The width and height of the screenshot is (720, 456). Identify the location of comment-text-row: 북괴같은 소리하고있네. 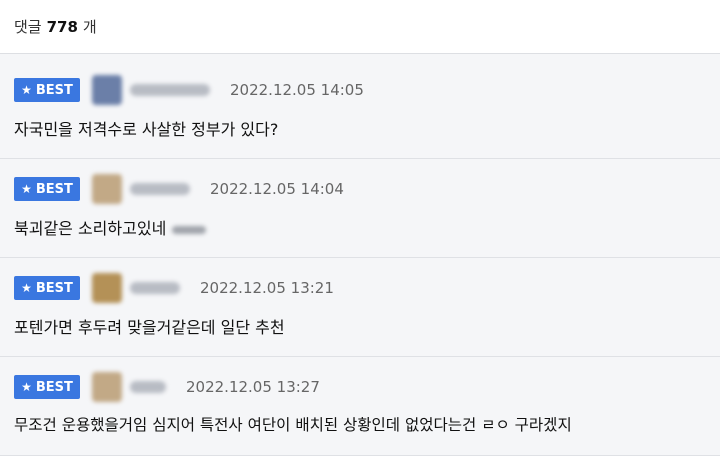
(367, 227).